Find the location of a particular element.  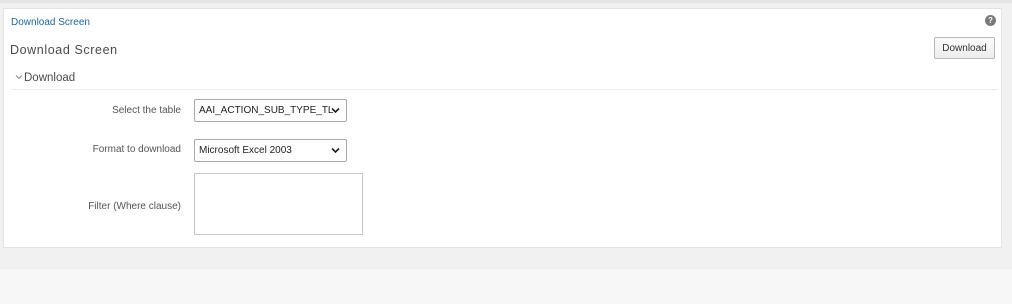

download-button: Download is located at coordinates (964, 48).